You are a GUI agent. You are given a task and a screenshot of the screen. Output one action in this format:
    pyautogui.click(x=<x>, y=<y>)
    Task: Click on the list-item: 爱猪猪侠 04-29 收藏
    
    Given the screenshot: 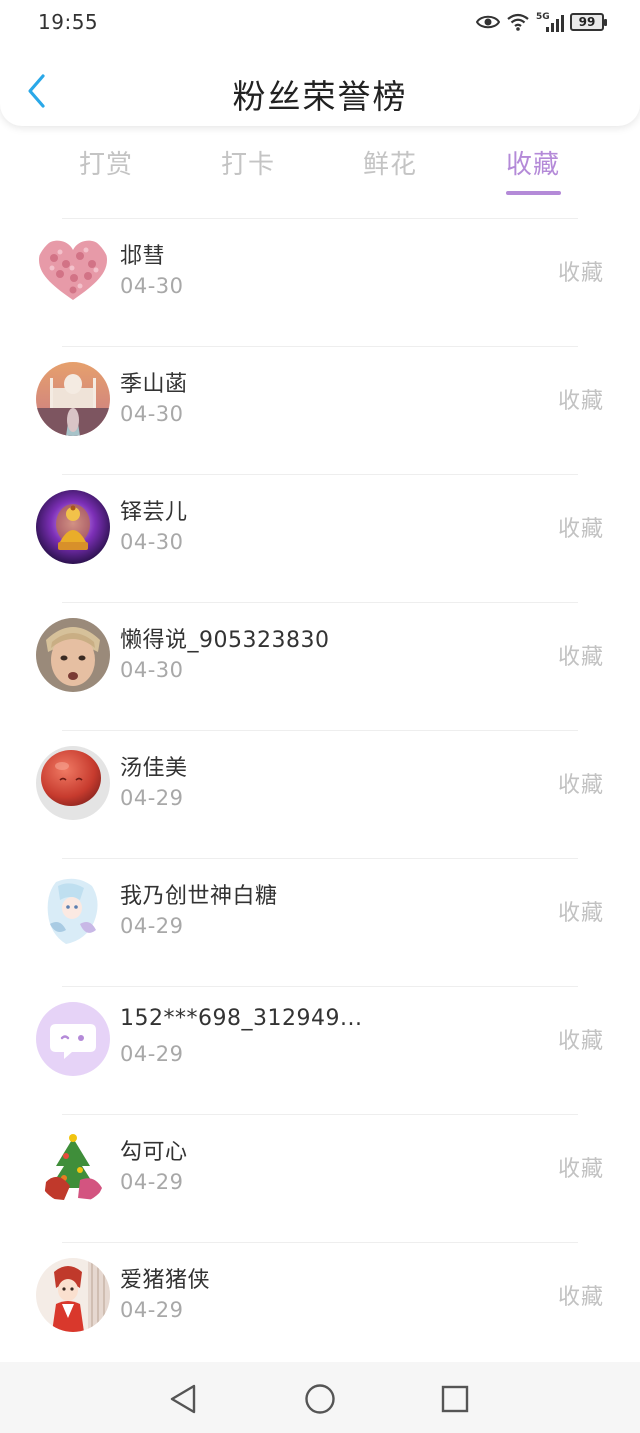 What is the action you would take?
    pyautogui.click(x=320, y=1306)
    